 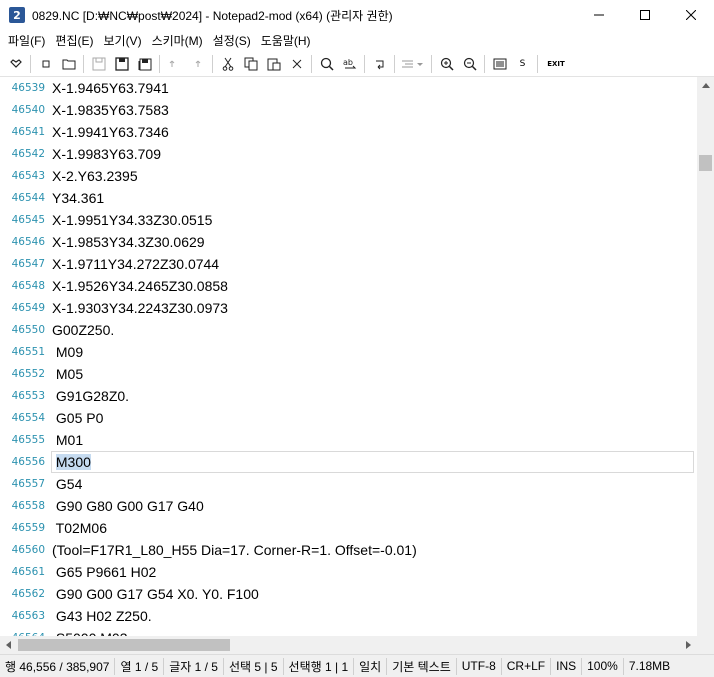 I want to click on line-text: G90 G80 G00 G17 G40, so click(x=128, y=506).